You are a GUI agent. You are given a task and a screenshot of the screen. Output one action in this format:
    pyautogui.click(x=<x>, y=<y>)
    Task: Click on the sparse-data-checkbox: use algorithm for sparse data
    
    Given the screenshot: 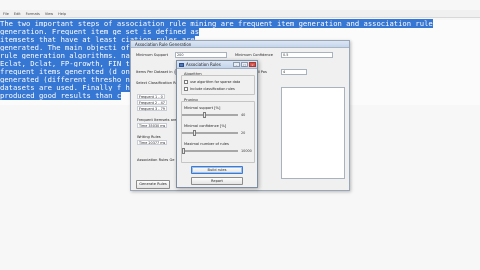 What is the action you would take?
    pyautogui.click(x=212, y=82)
    